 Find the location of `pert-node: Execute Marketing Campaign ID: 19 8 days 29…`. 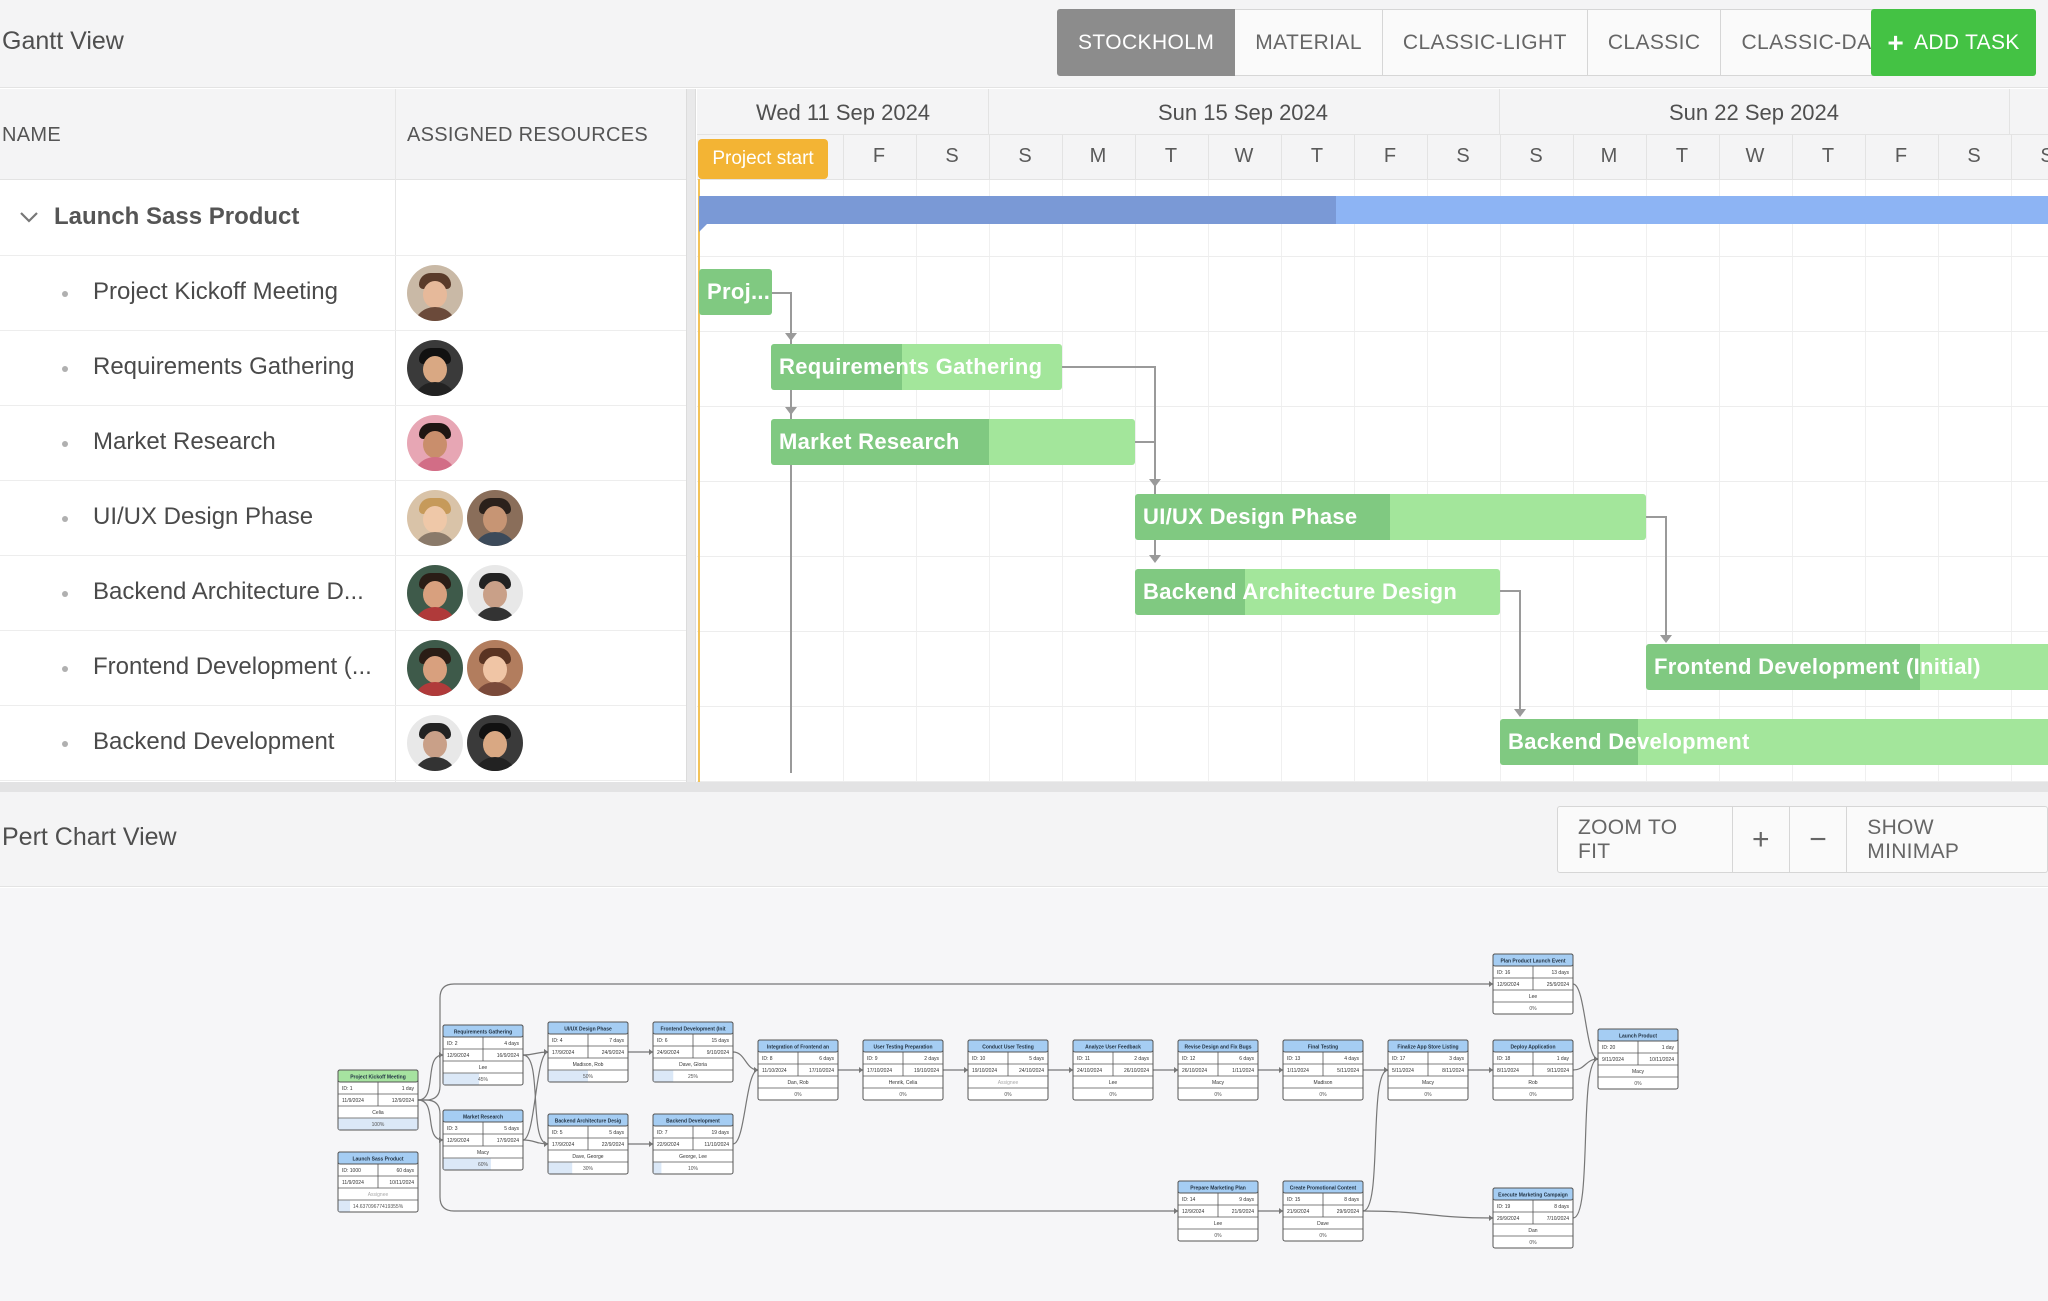

pert-node: Execute Marketing Campaign ID: 19 8 days 29… is located at coordinates (1533, 1218).